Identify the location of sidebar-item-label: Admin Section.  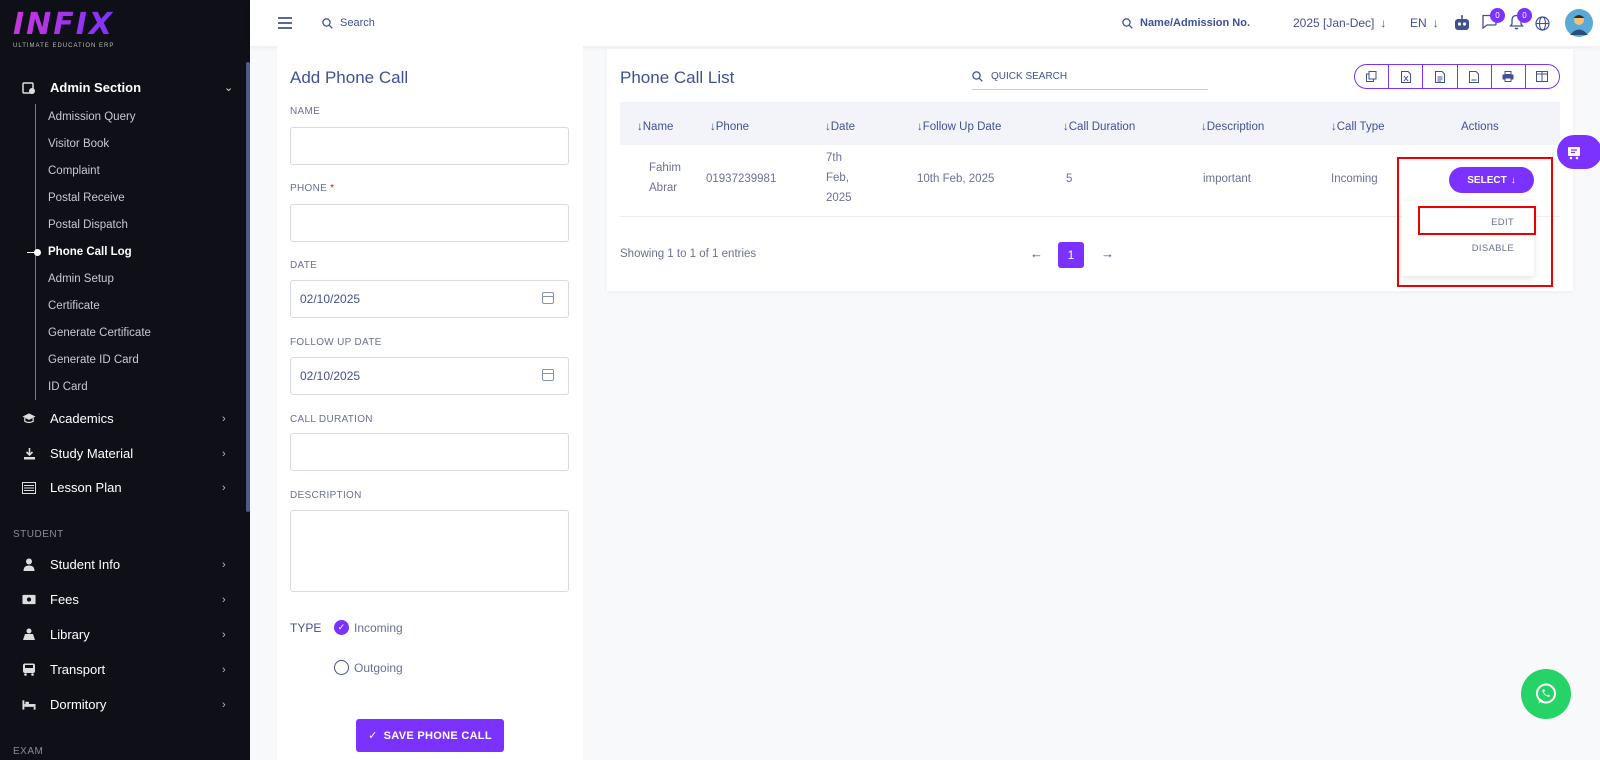
(96, 87).